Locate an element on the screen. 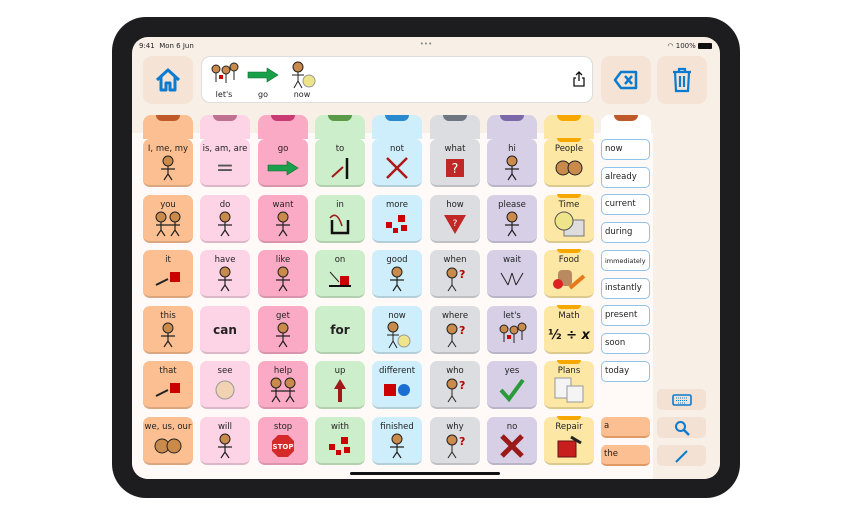 This screenshot has width=851, height=515. word-button-instantly: instantly is located at coordinates (625, 288).